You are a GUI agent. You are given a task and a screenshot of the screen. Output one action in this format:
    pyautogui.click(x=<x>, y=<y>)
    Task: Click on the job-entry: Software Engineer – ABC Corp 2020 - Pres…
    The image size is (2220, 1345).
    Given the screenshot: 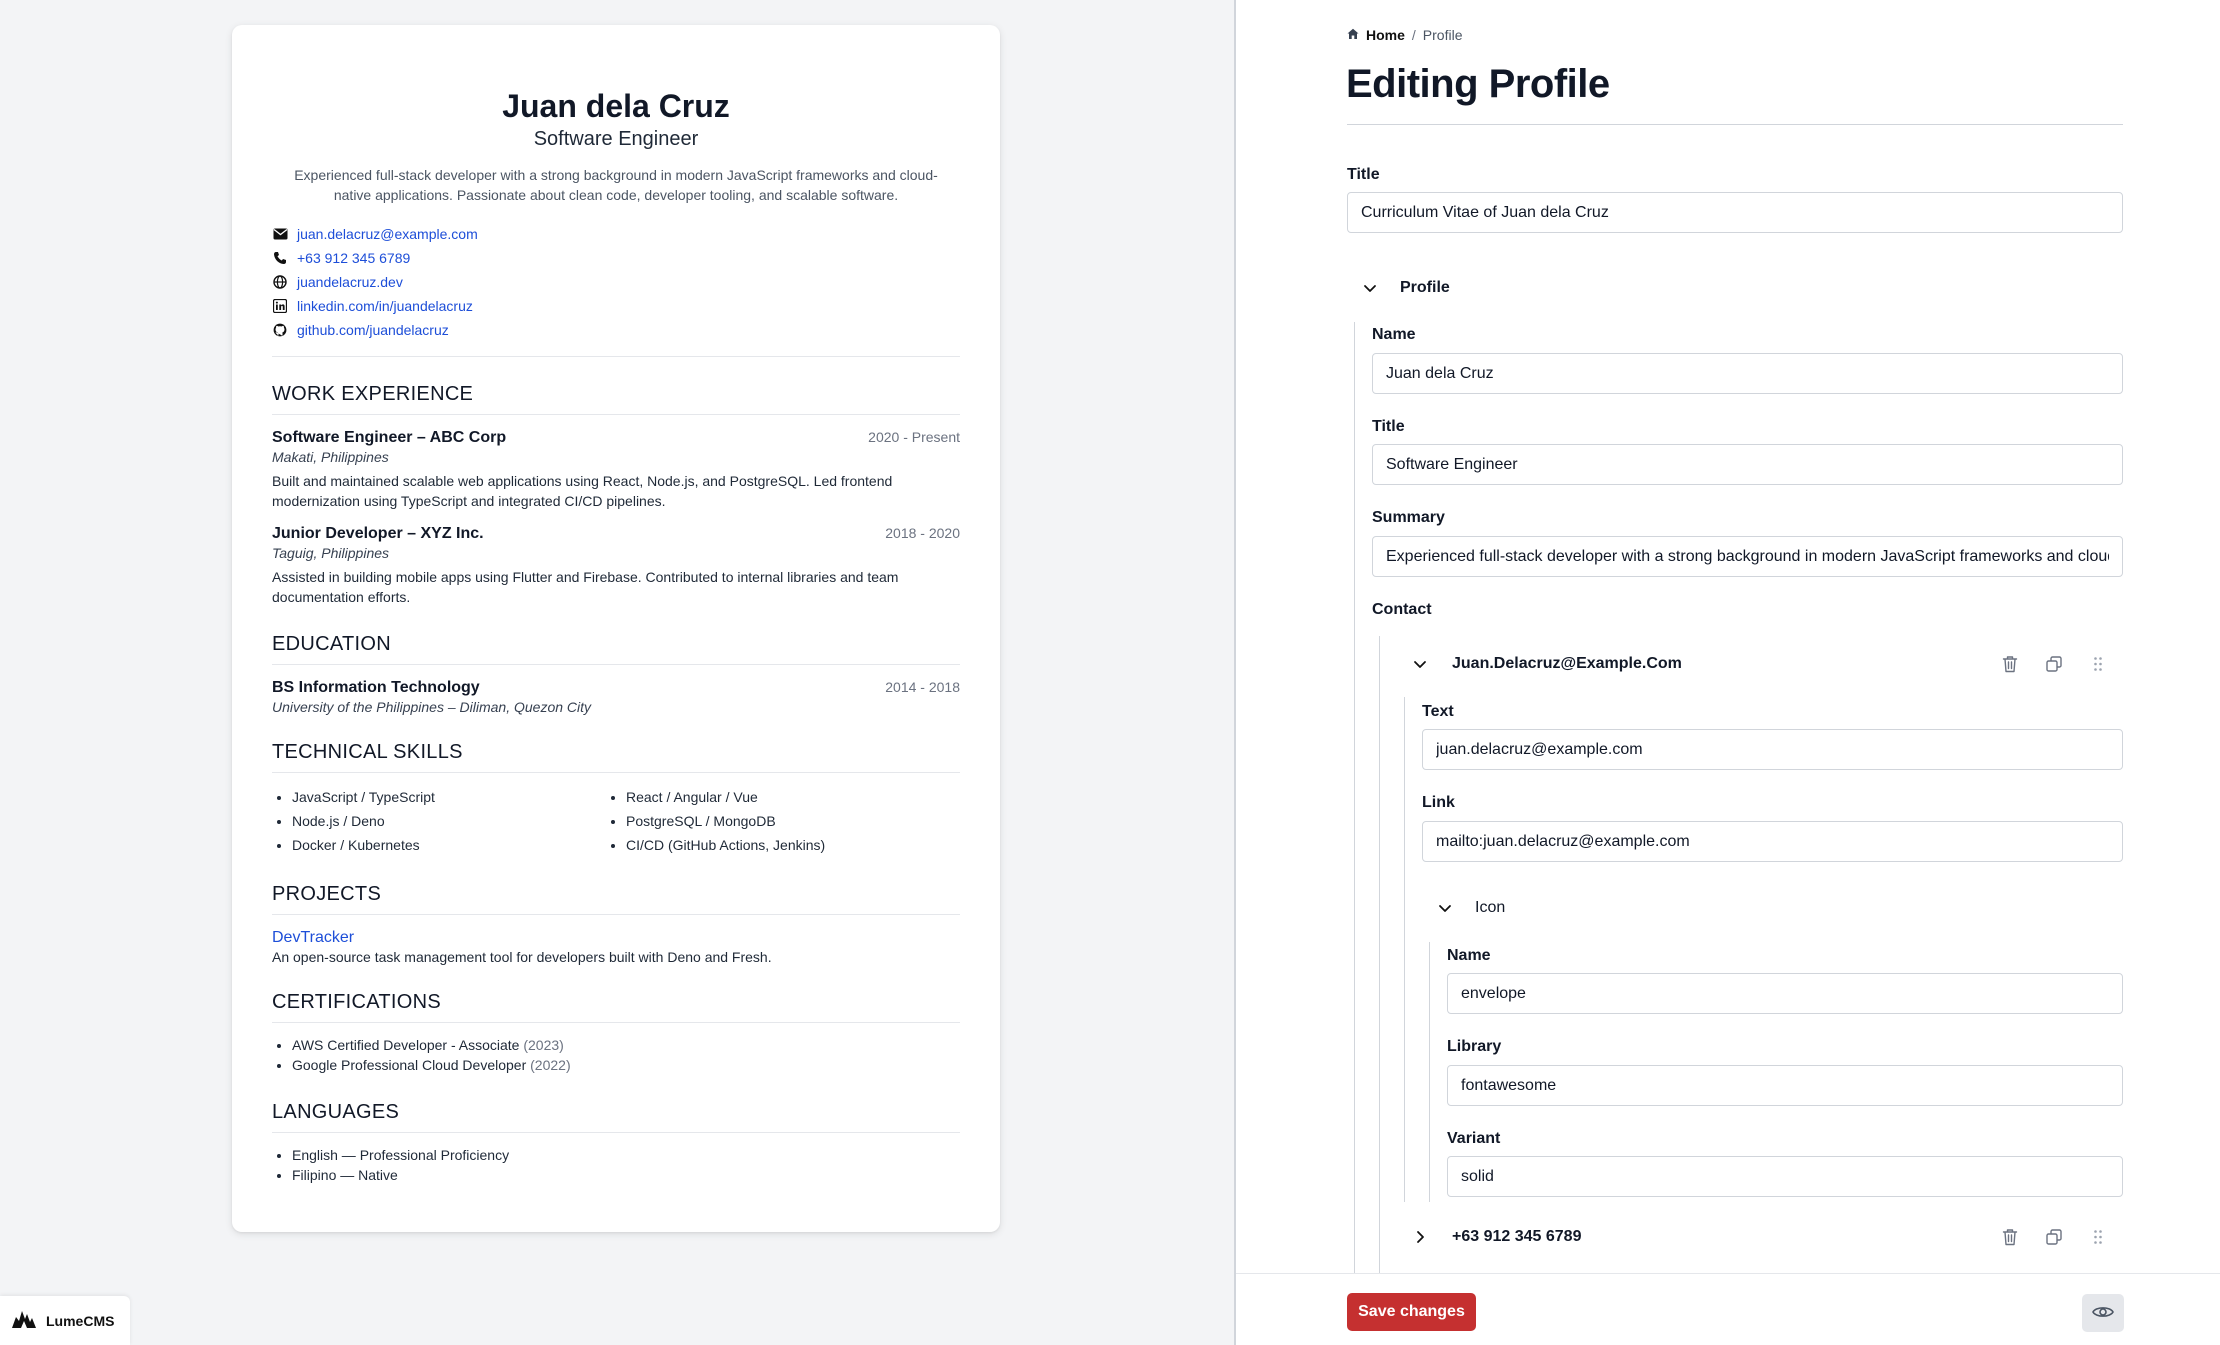 What is the action you would take?
    pyautogui.click(x=616, y=470)
    